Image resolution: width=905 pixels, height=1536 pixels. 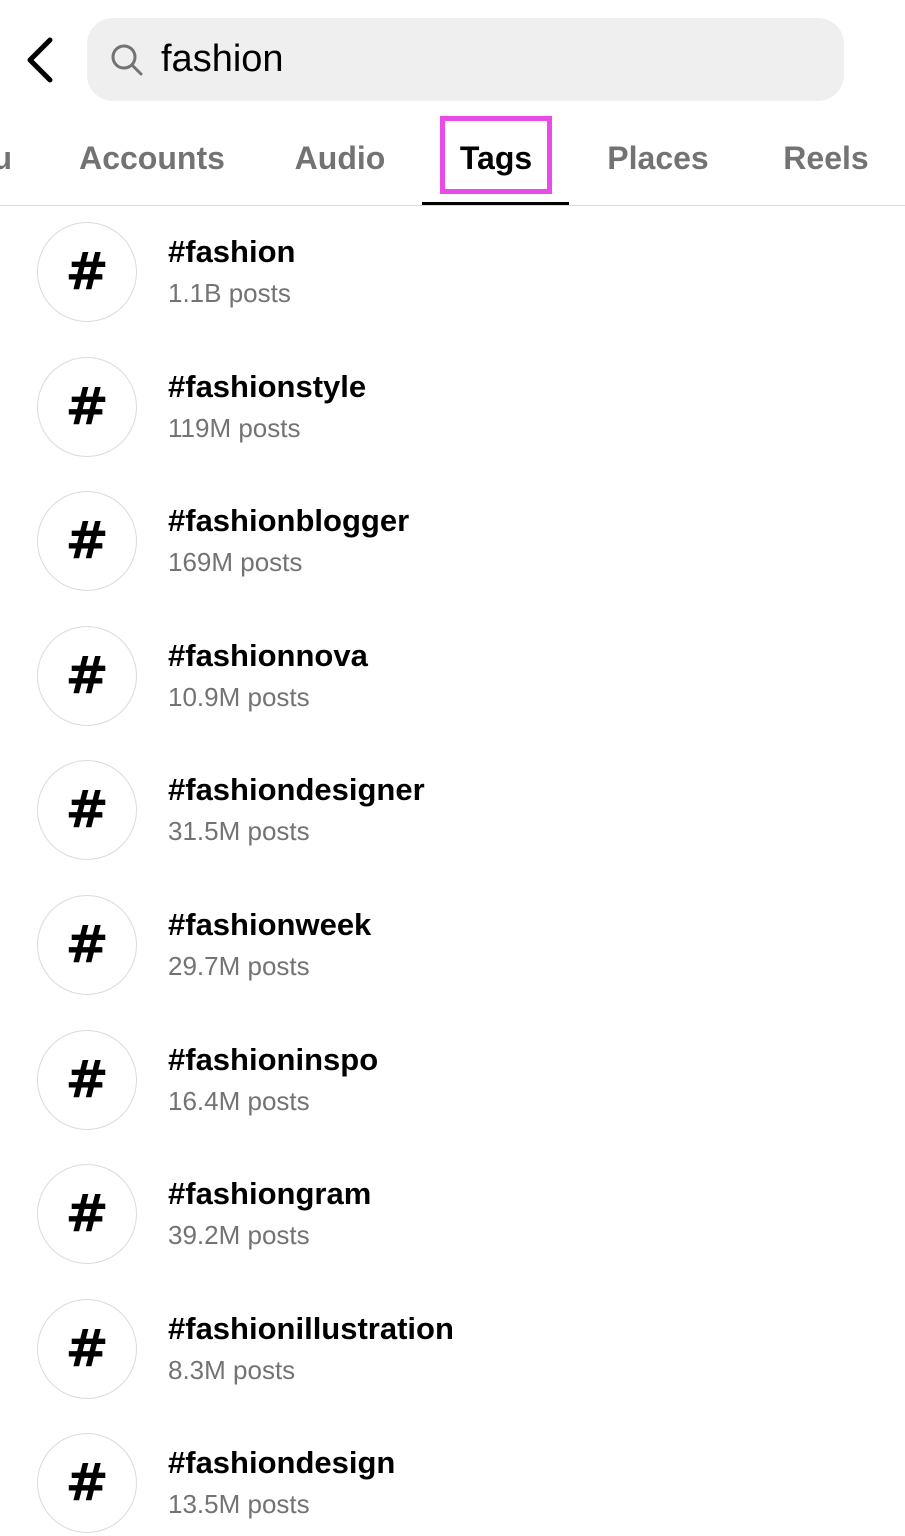 I want to click on tag-post-count: 169M posts, so click(x=235, y=562).